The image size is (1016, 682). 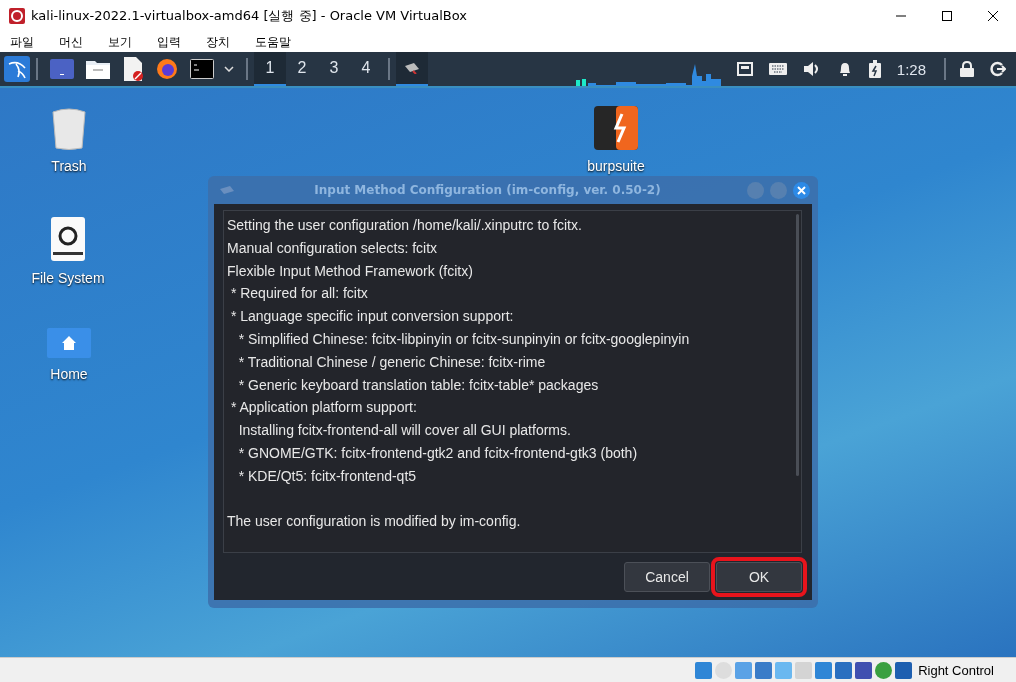 I want to click on menu-item: 입력, so click(x=169, y=42).